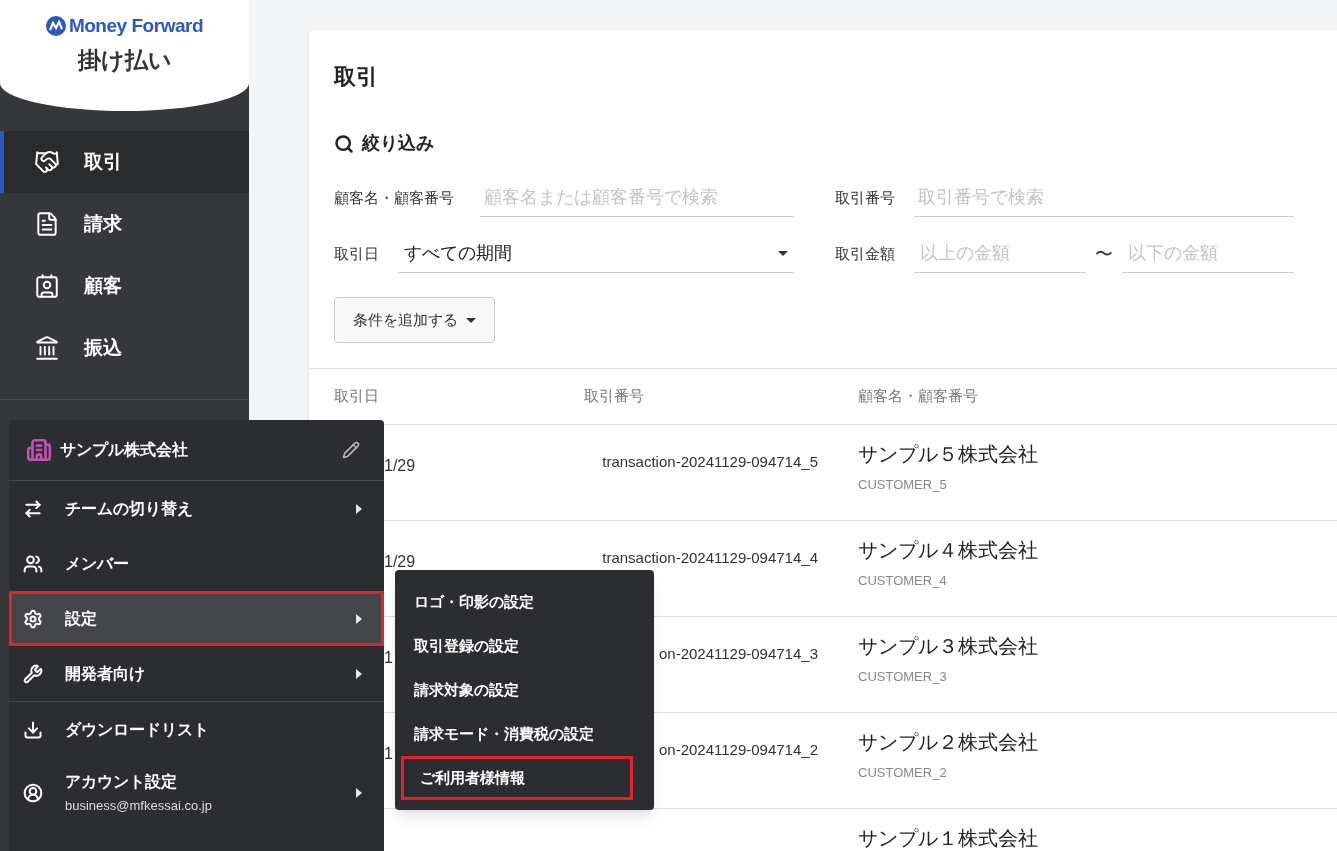  What do you see at coordinates (196, 729) in the screenshot?
I see `menu-item: ダウンロードリスト` at bounding box center [196, 729].